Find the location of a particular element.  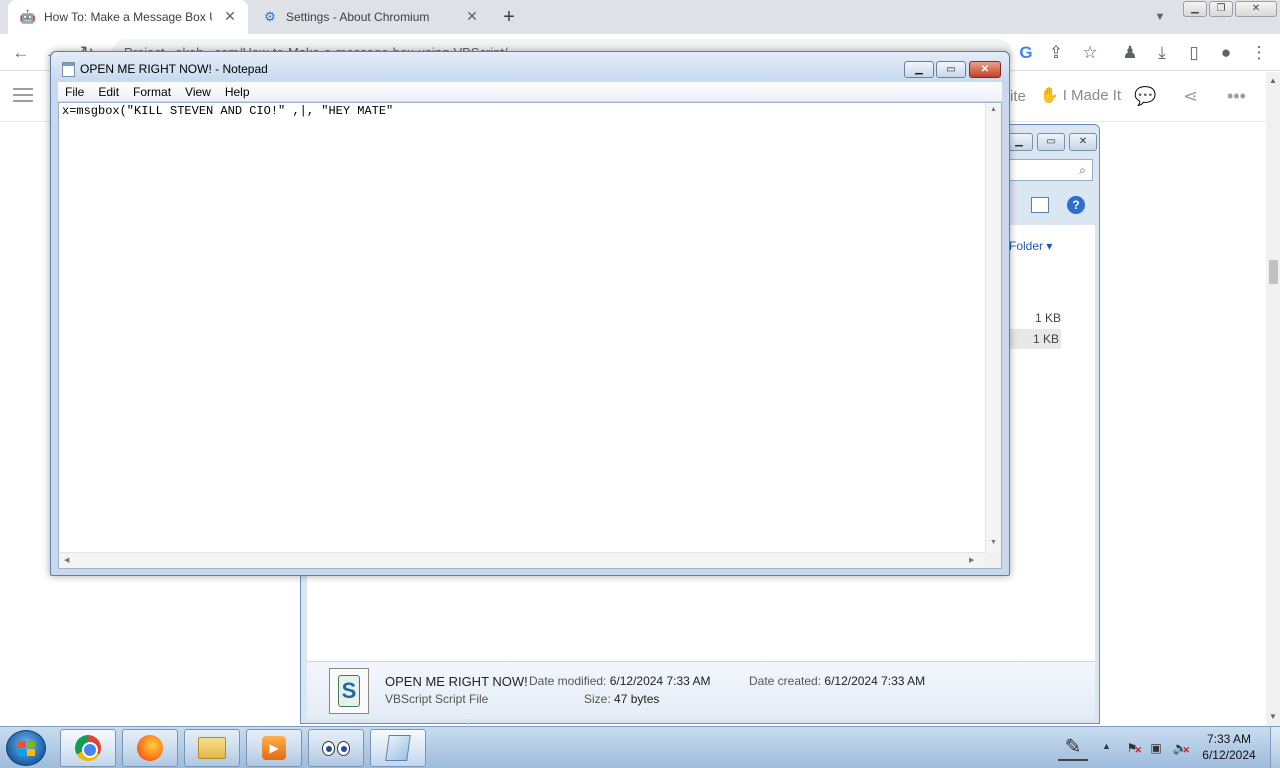

scrollbar-corner is located at coordinates (993, 560).